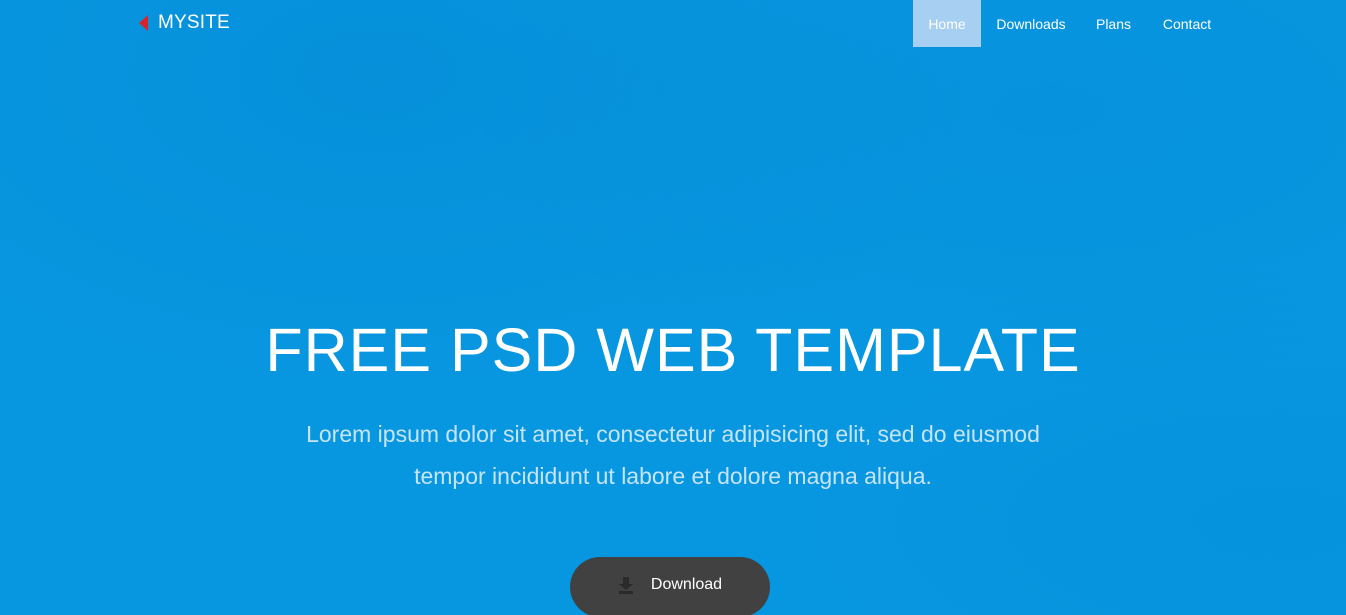 This screenshot has height=615, width=1346. I want to click on navbar: MYSITE Home Downloads Plans Contact, so click(673, 23).